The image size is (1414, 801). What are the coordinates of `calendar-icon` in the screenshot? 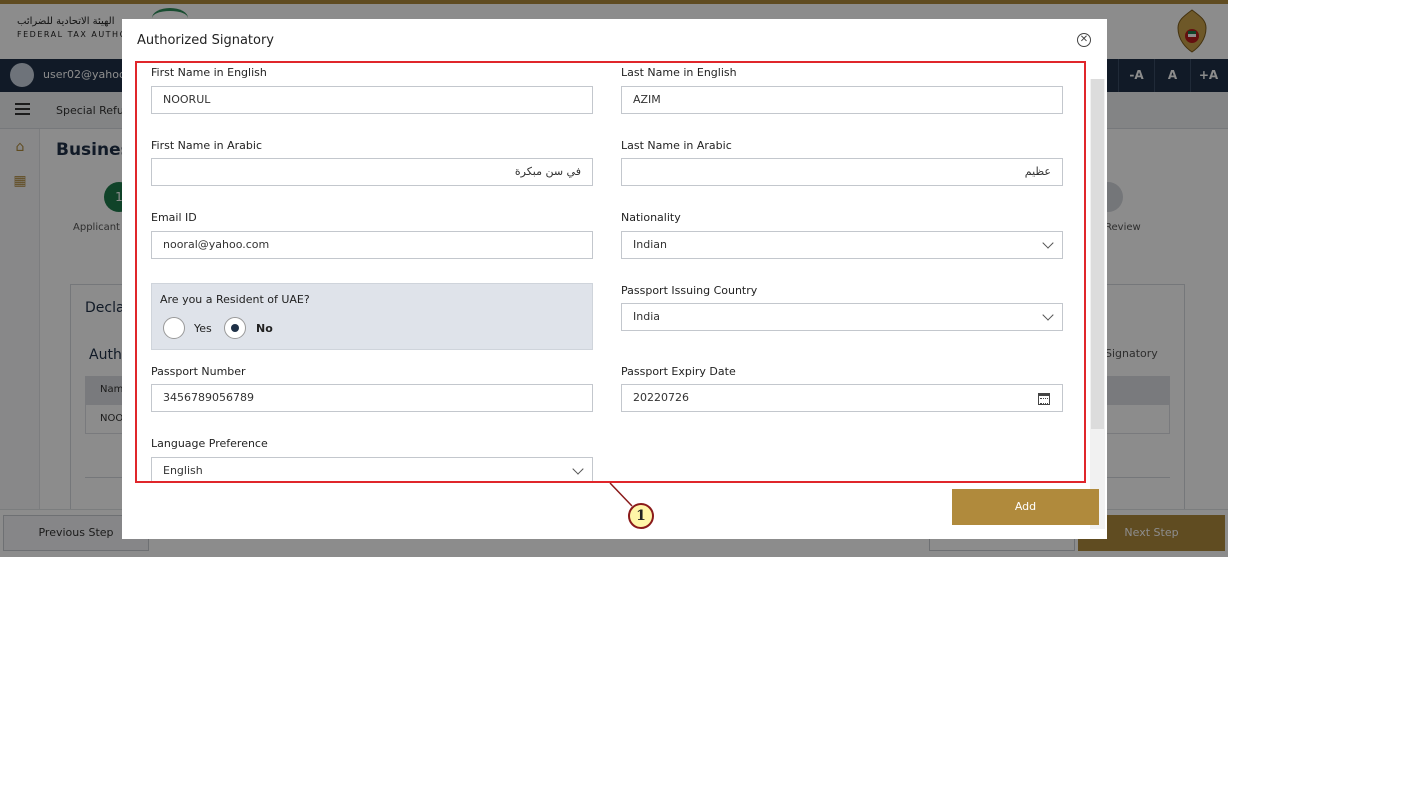 It's located at (1044, 399).